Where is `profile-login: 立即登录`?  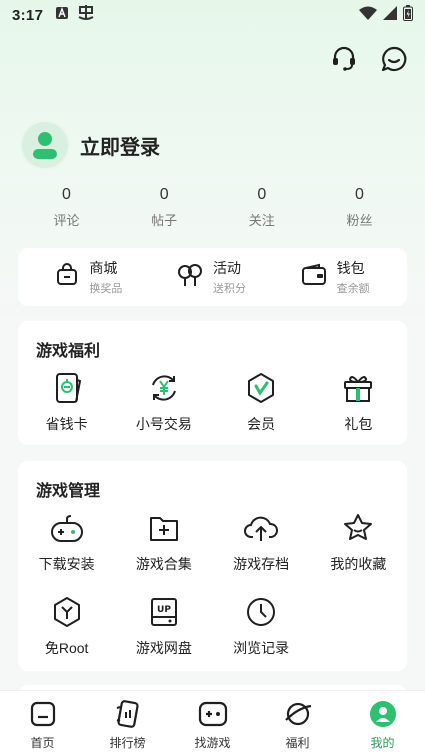 profile-login: 立即登录 is located at coordinates (90, 145).